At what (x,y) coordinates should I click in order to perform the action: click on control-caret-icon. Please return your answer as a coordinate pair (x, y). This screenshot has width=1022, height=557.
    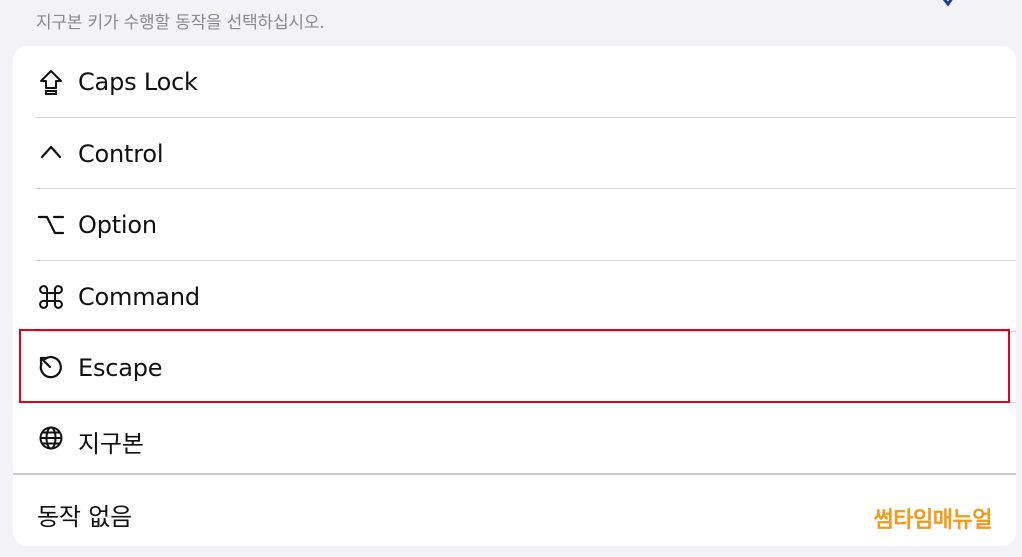
    Looking at the image, I should click on (51, 152).